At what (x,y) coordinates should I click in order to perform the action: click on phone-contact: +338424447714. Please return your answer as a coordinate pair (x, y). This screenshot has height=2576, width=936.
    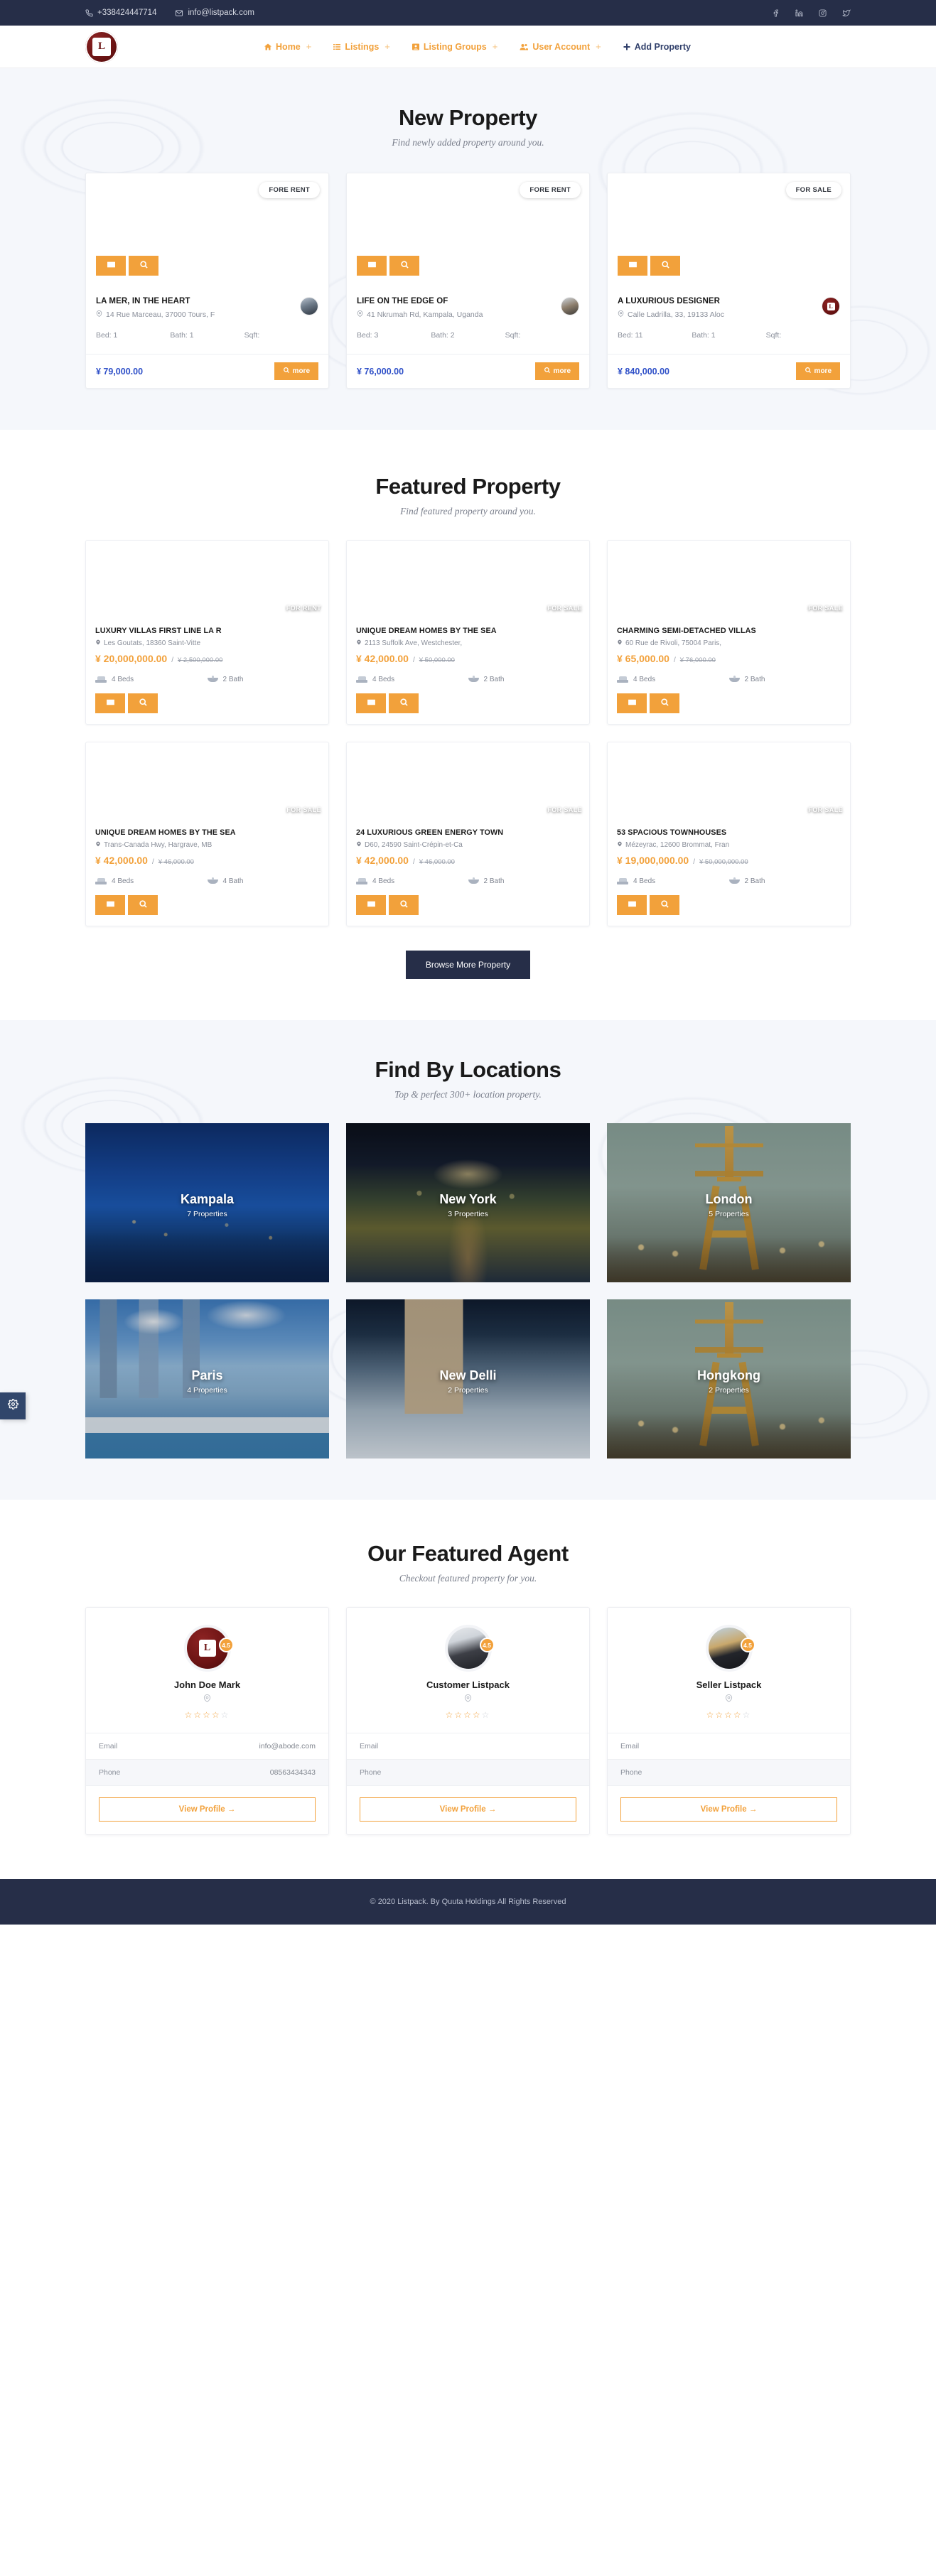
    Looking at the image, I should click on (120, 13).